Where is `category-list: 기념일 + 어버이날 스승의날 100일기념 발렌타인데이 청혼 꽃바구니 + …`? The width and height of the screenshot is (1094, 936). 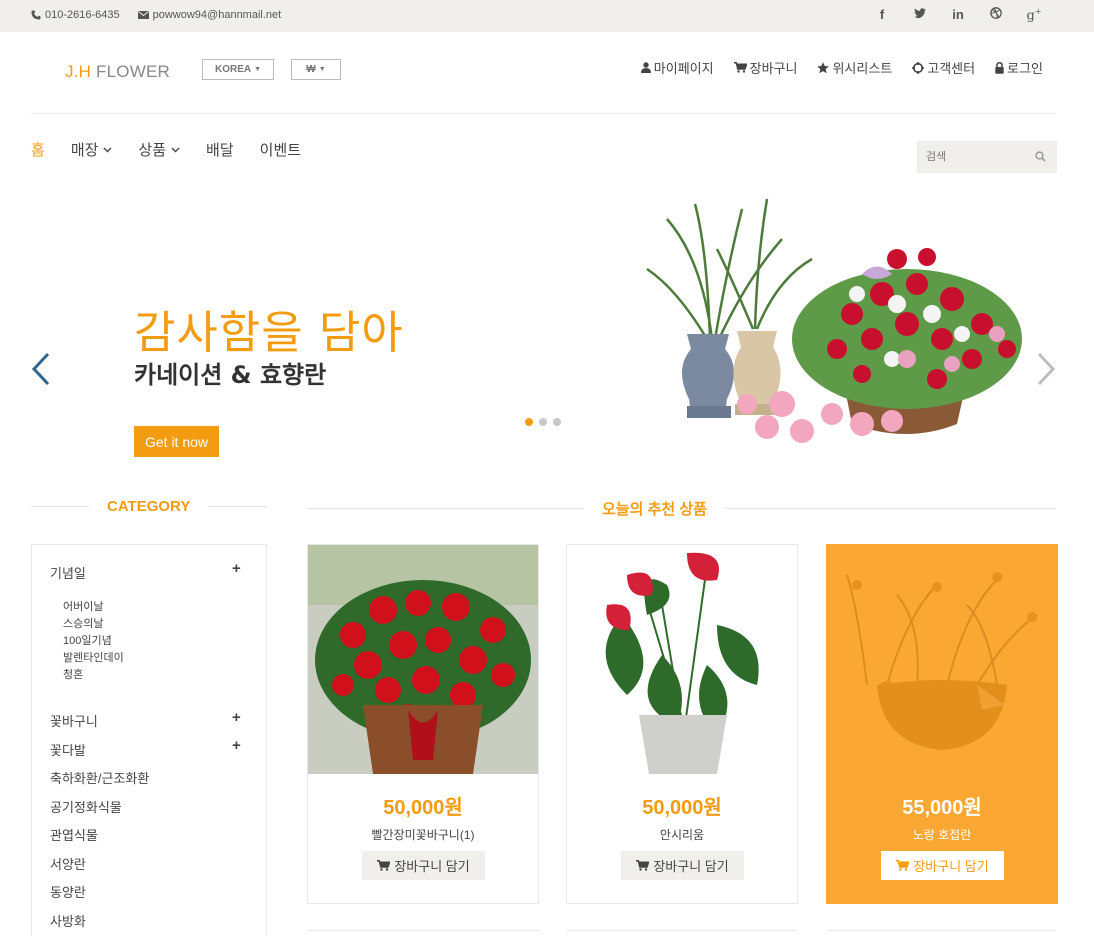
category-list: 기념일 + 어버이날 스승의날 100일기념 발렌타인데이 청혼 꽃바구니 + … is located at coordinates (149, 740).